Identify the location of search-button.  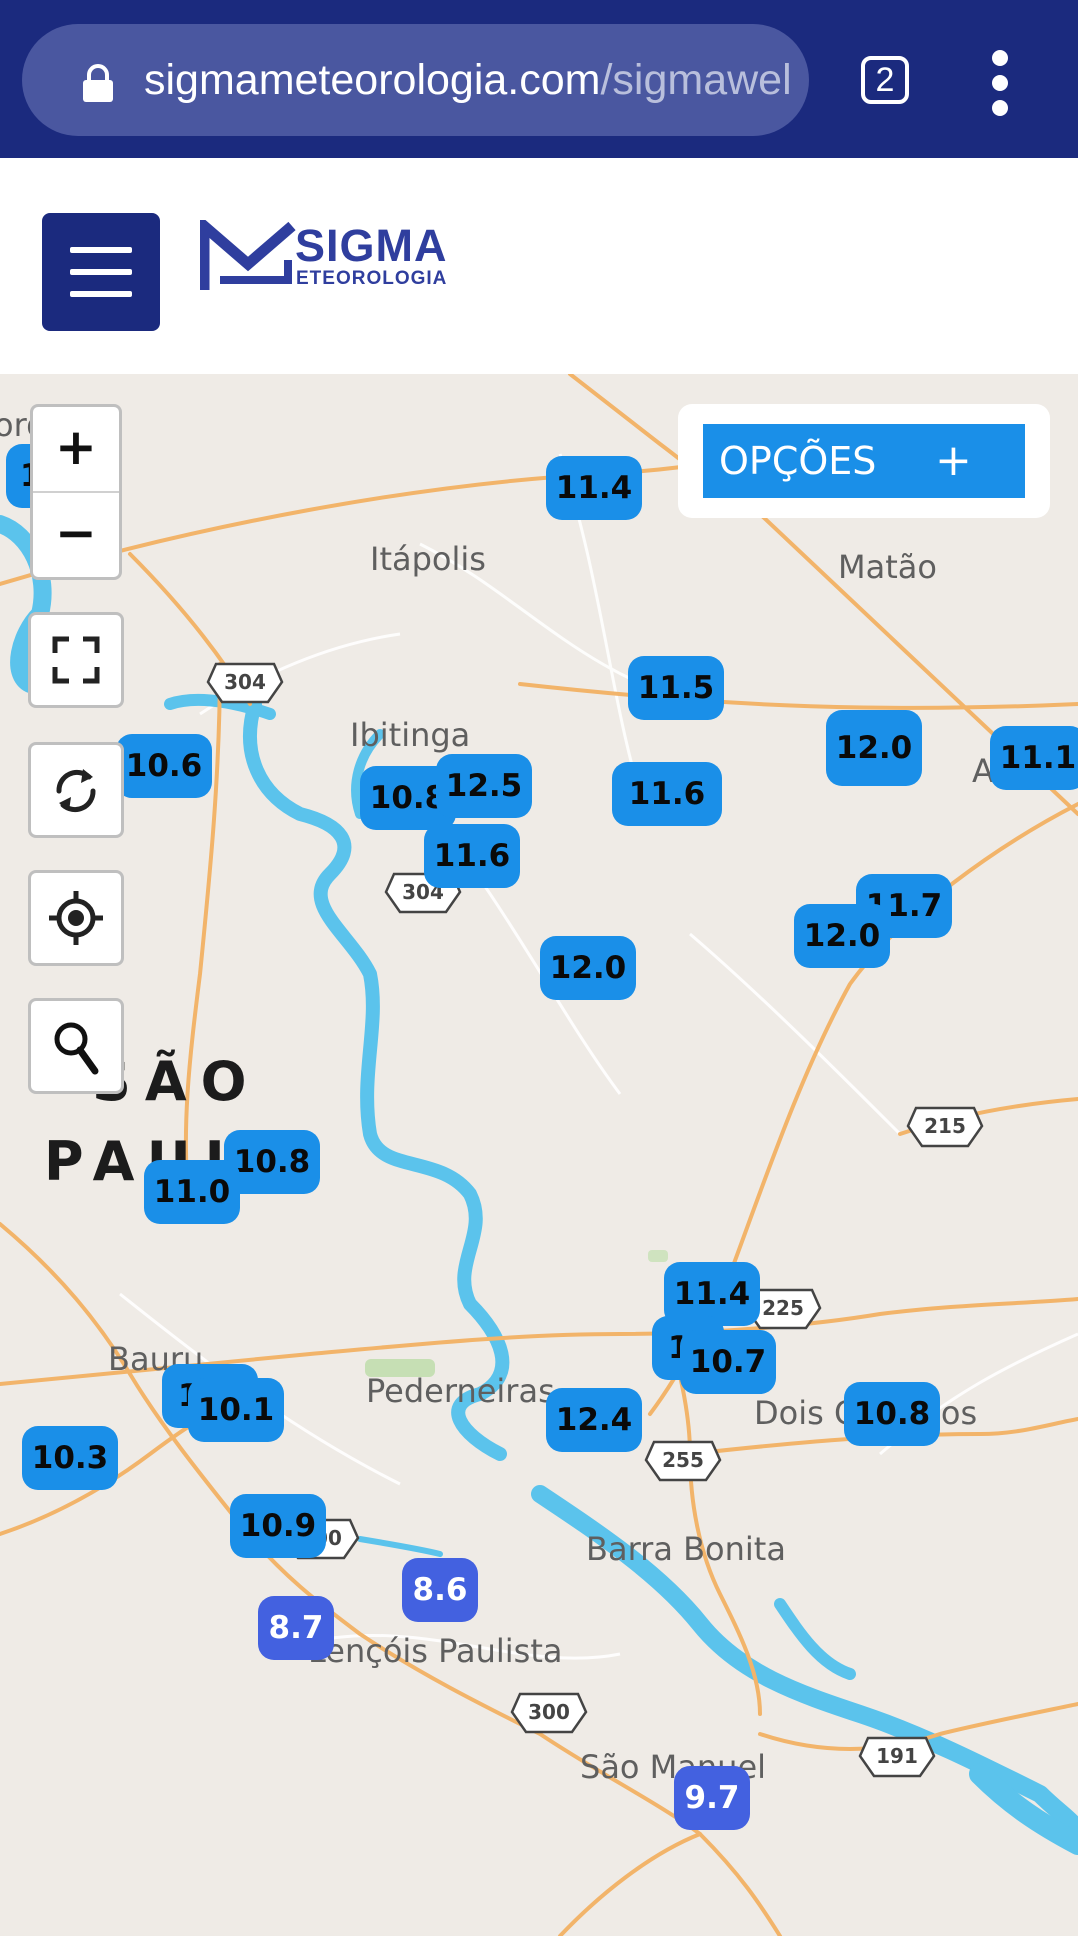
(76, 1046).